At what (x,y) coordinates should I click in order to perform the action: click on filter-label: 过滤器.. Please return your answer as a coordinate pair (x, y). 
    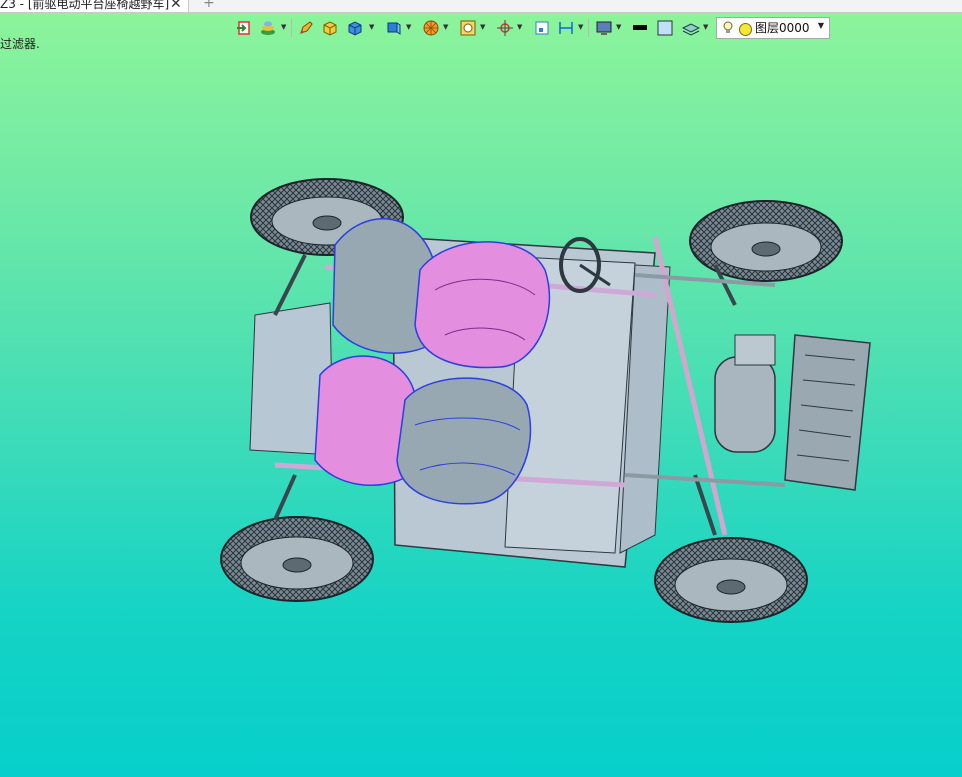
    Looking at the image, I should click on (20, 44).